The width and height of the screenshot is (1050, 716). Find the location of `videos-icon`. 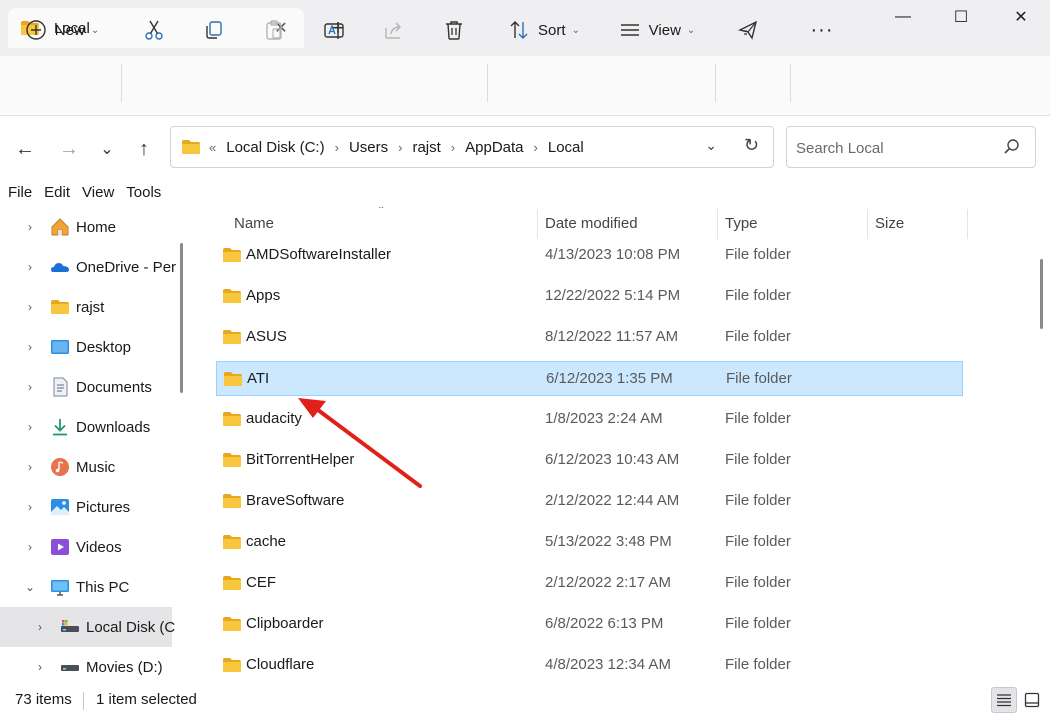

videos-icon is located at coordinates (60, 547).